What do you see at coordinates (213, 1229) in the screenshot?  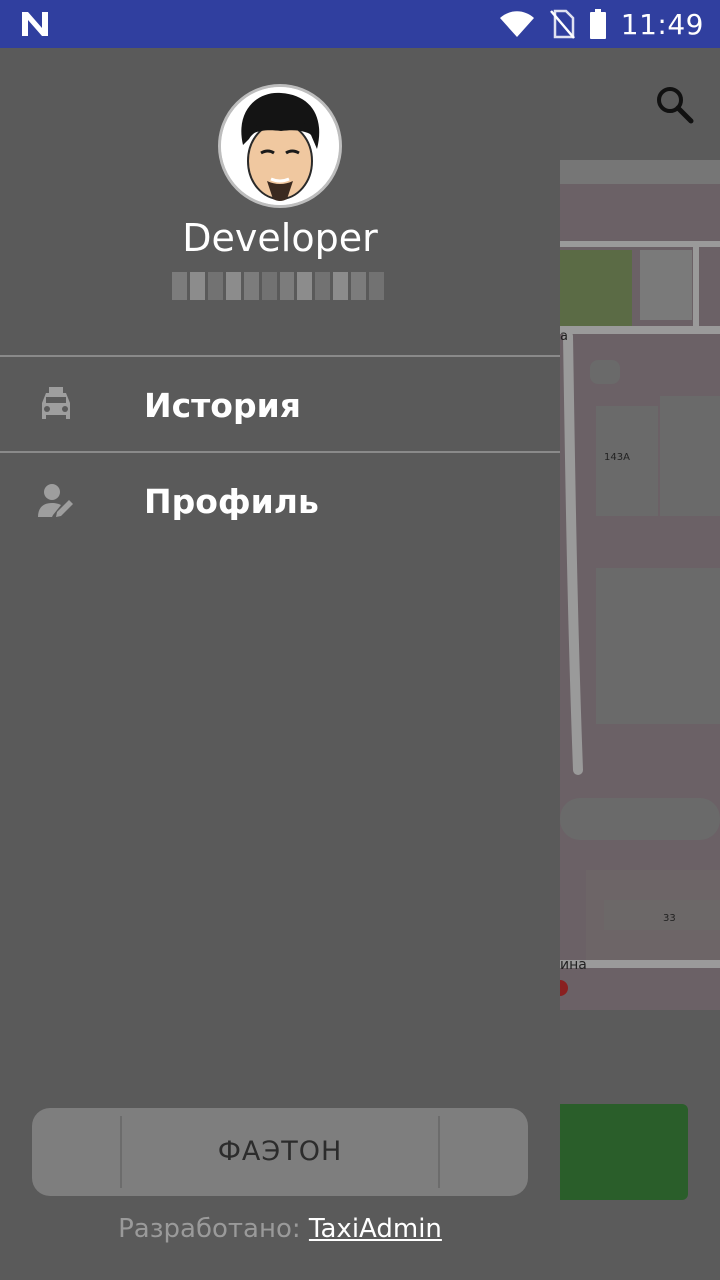 I see `credit-prefix: Разработано:` at bounding box center [213, 1229].